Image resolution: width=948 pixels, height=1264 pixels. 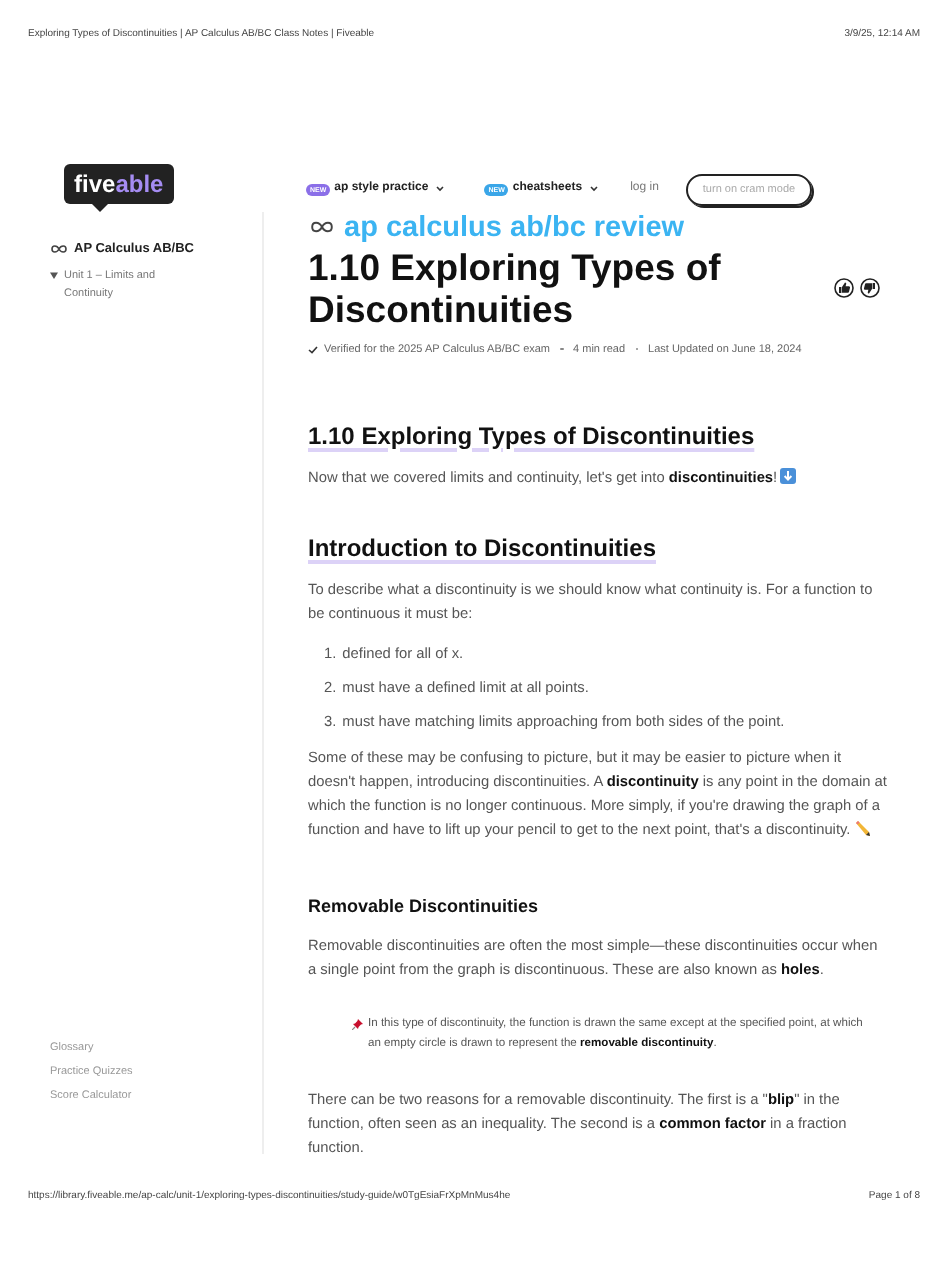 I want to click on article-title: 1.10 Exploring Types of Discontinuities, so click(x=515, y=287).